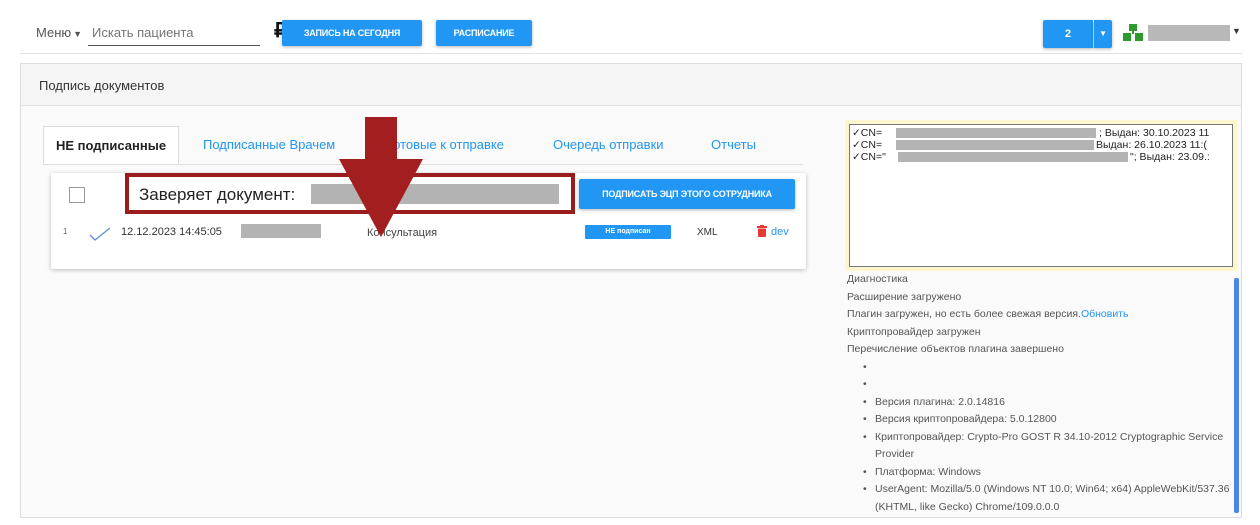  Describe the element at coordinates (1236, 31) in the screenshot. I see `user-caret-icon: ▼` at that location.